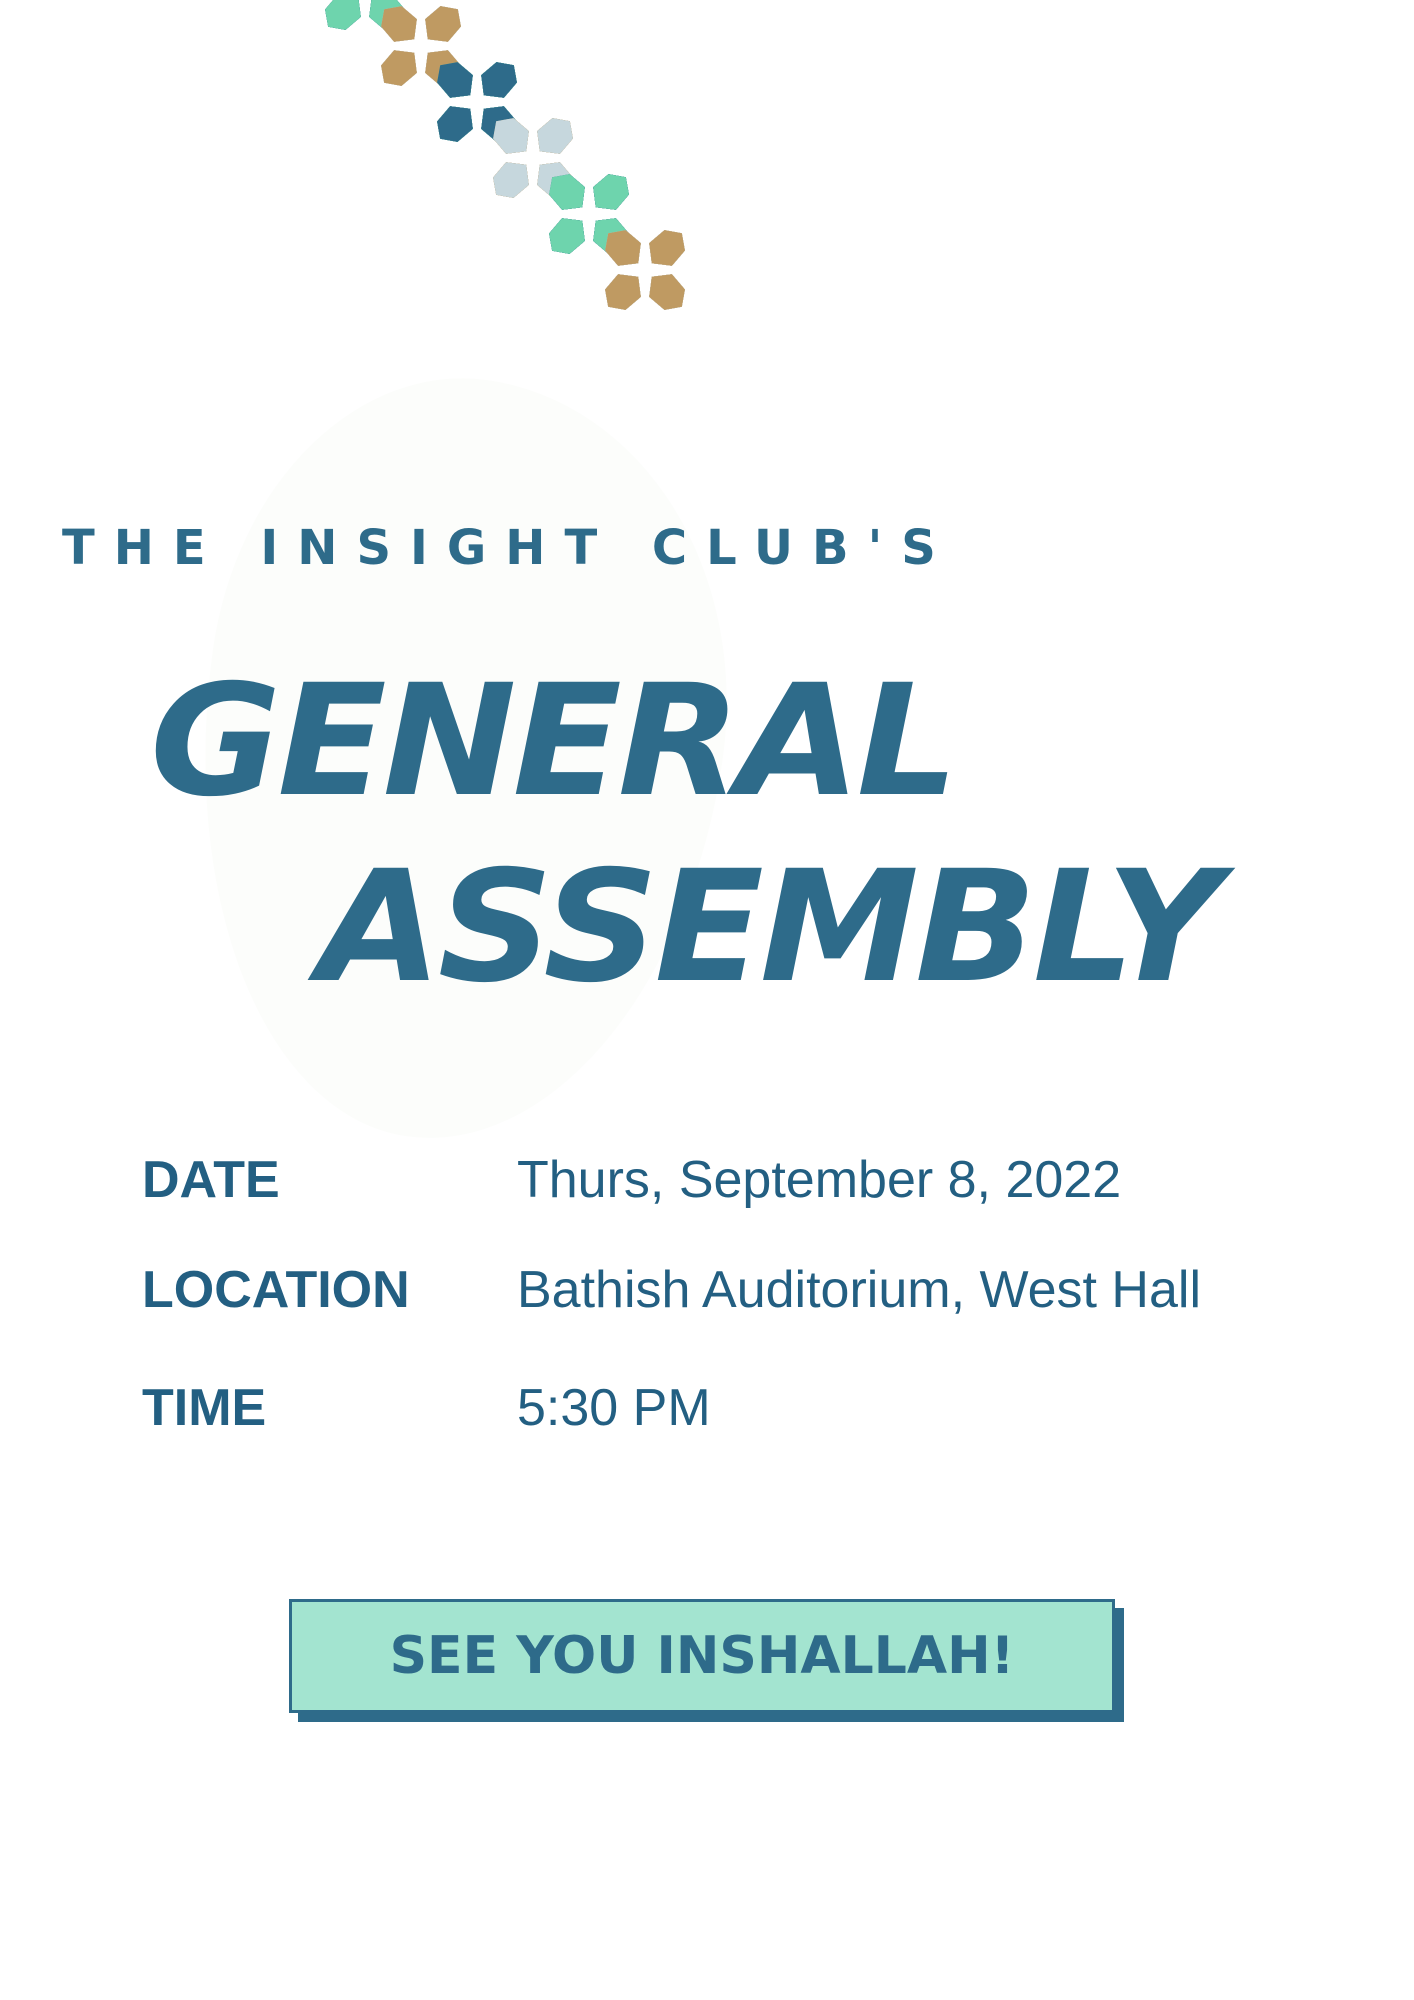 The image size is (1414, 2000). What do you see at coordinates (508, 548) in the screenshot?
I see `club-name-subtitle: THE INSIGHT CLUB'S` at bounding box center [508, 548].